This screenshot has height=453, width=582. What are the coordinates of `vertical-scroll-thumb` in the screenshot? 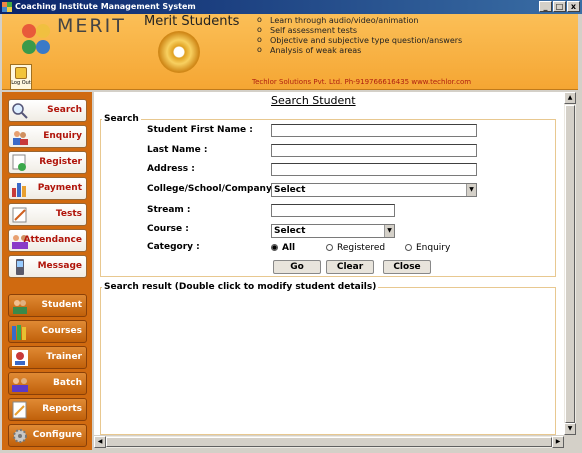 It's located at (570, 264).